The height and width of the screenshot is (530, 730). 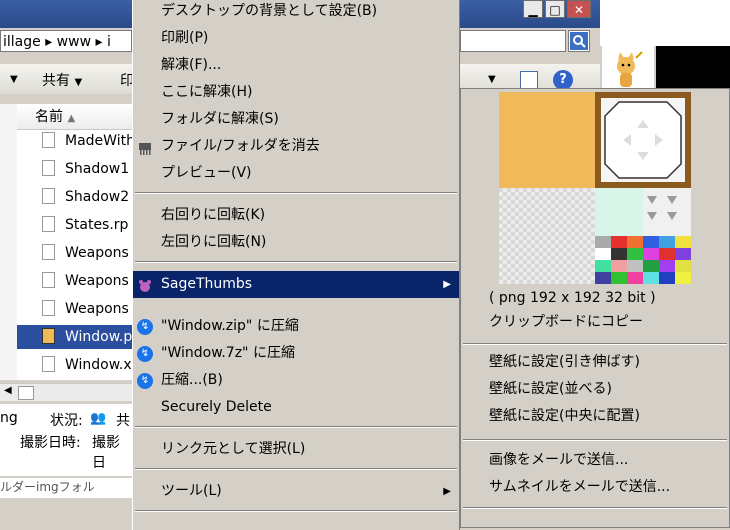 I want to click on underlying-text: ルダーimgフォル, so click(x=66, y=488).